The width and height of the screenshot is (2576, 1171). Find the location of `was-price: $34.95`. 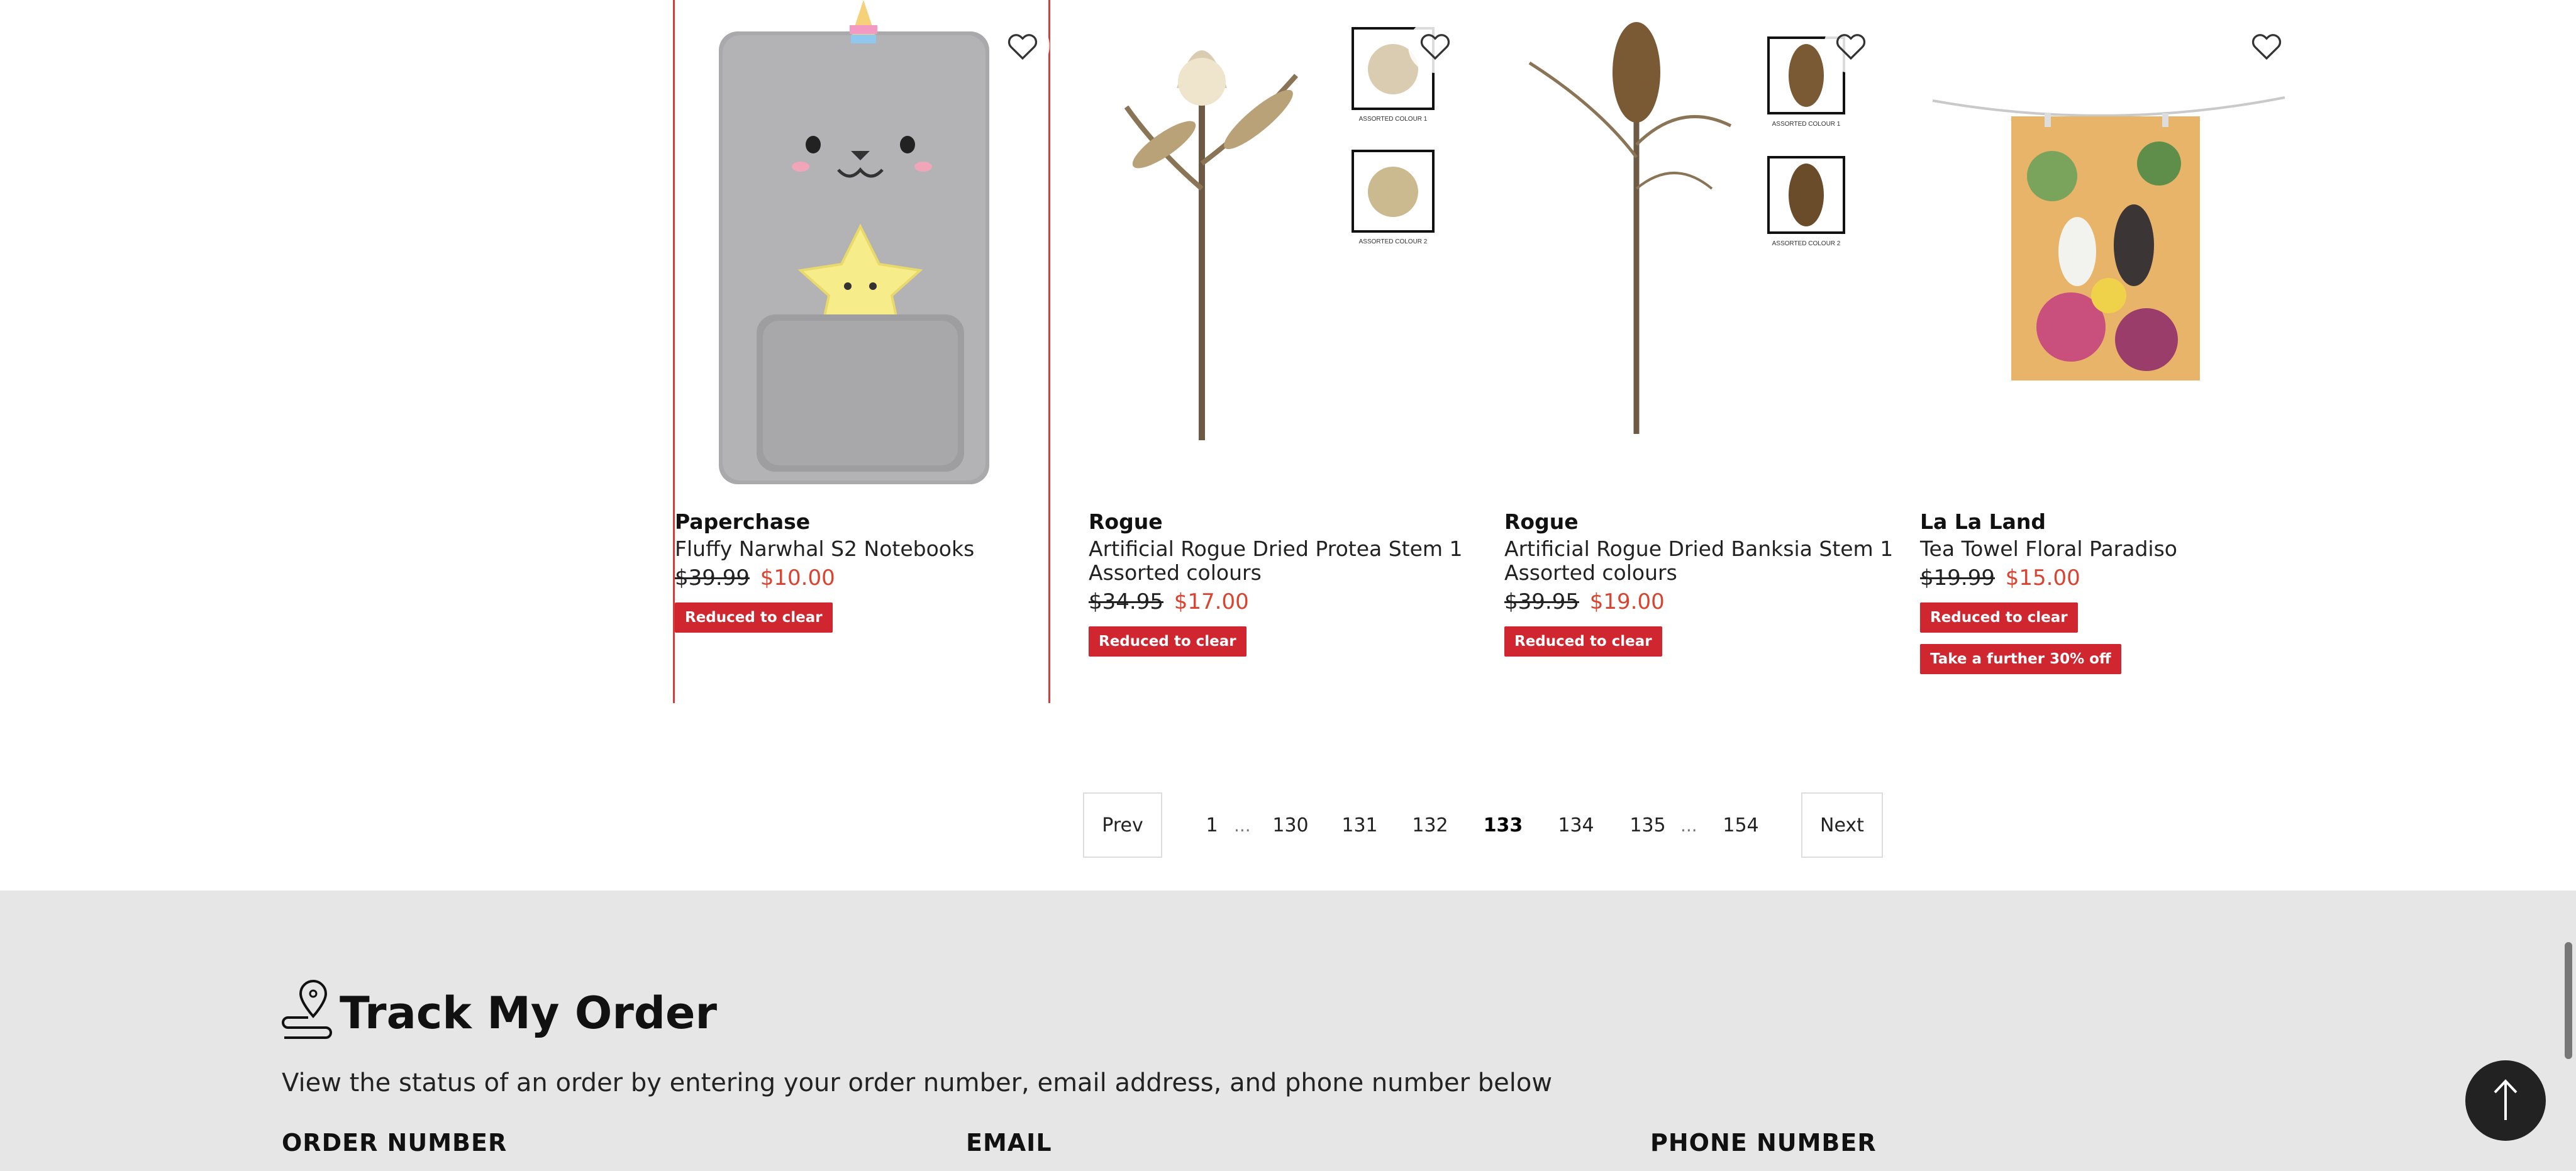

was-price: $34.95 is located at coordinates (1126, 601).